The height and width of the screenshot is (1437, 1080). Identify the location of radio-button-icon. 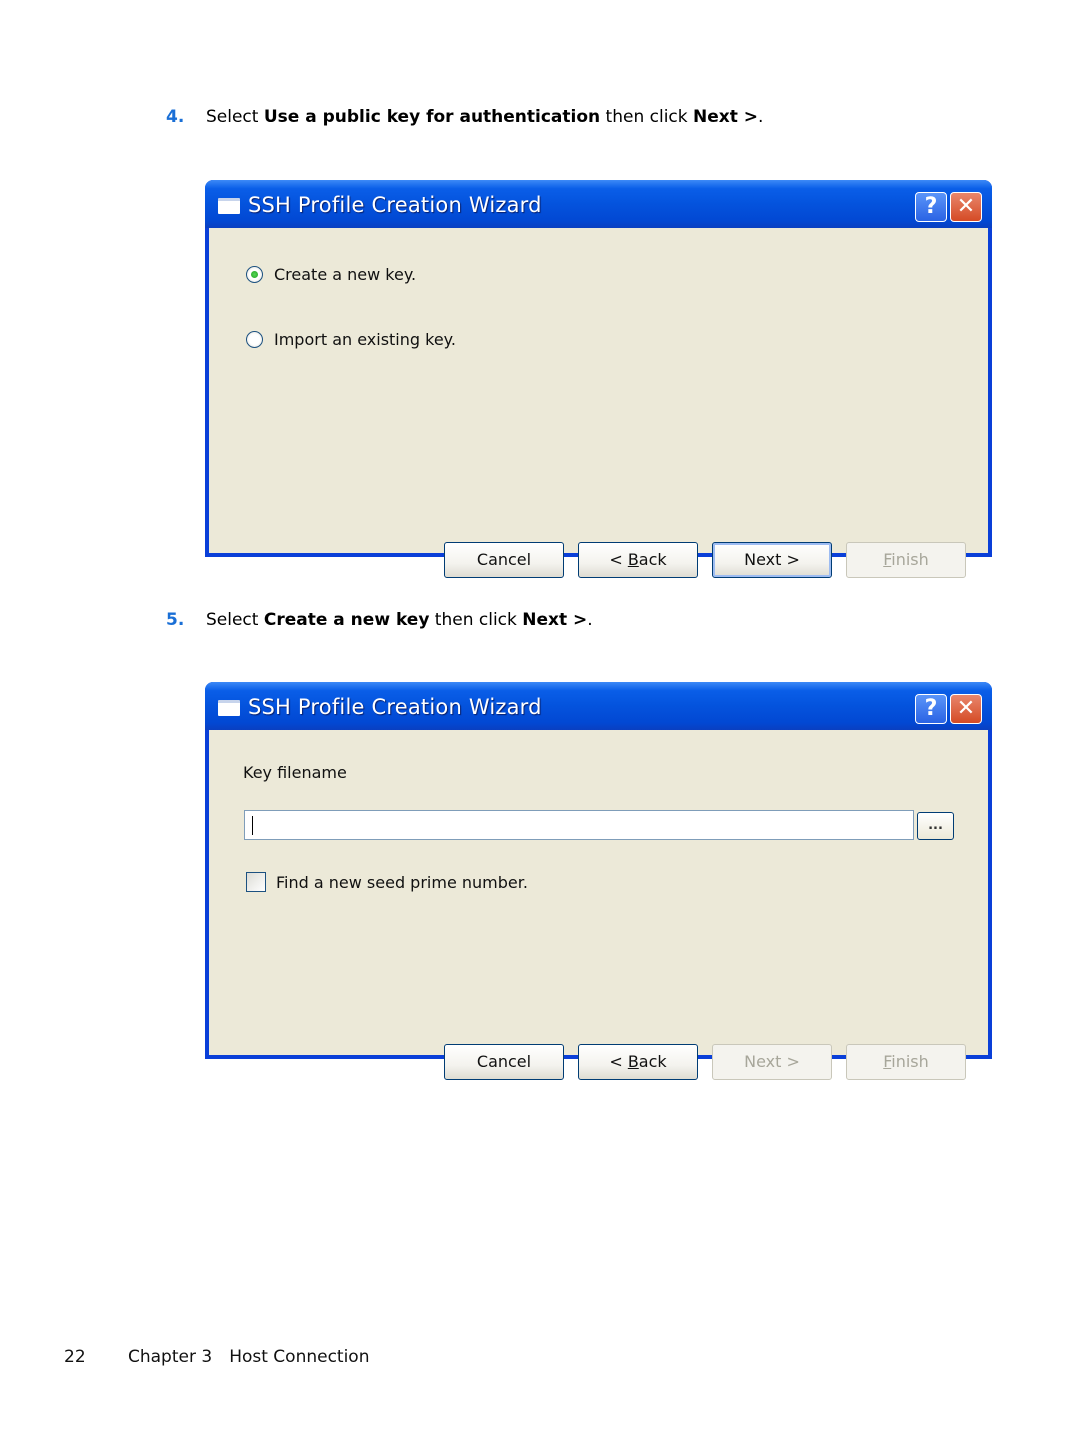
(254, 339).